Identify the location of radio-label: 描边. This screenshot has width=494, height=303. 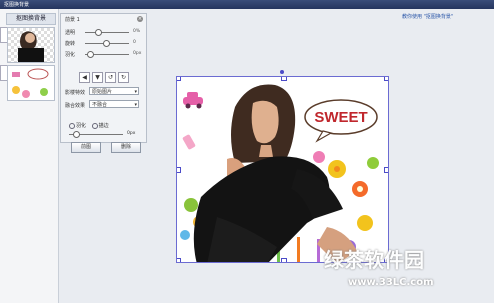
(103, 126).